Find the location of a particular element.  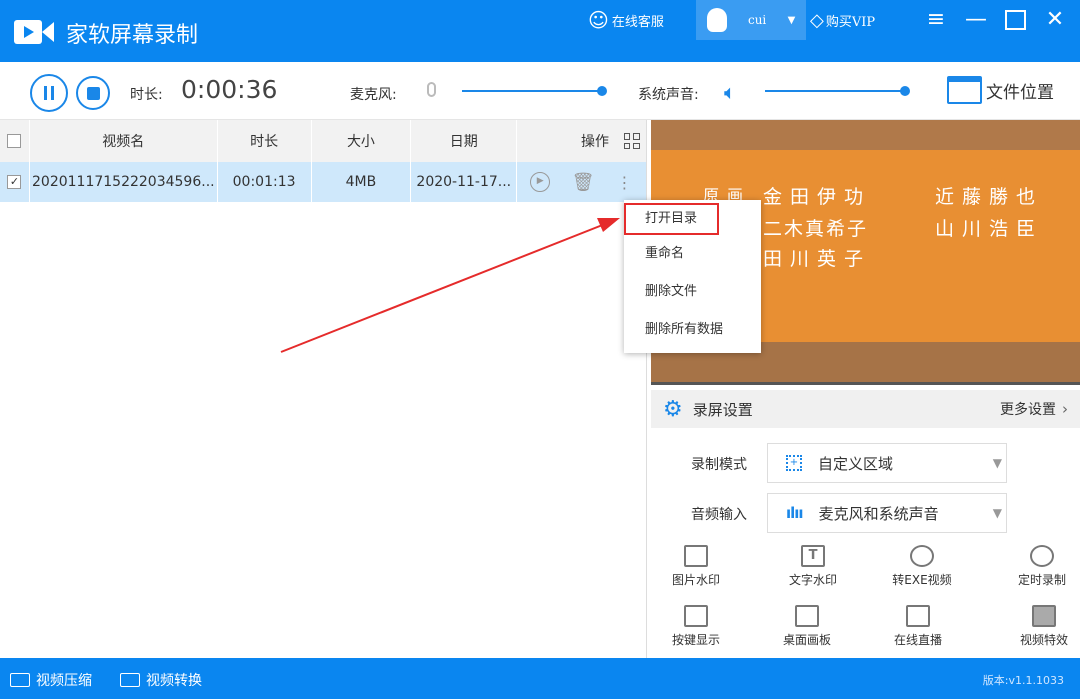

video-compress-button: 视频压缩 is located at coordinates (51, 680).